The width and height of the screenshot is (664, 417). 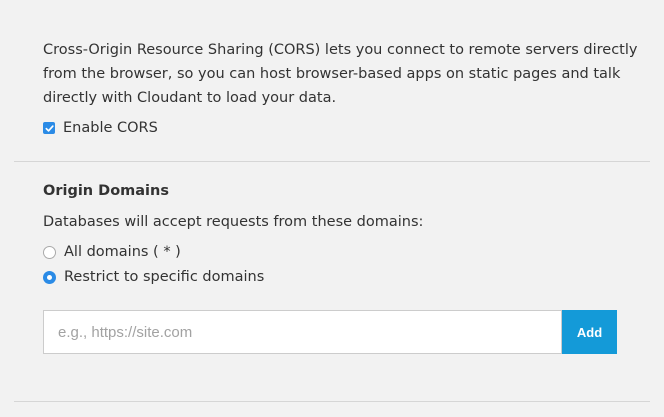 What do you see at coordinates (332, 401) in the screenshot?
I see `bottom-divider` at bounding box center [332, 401].